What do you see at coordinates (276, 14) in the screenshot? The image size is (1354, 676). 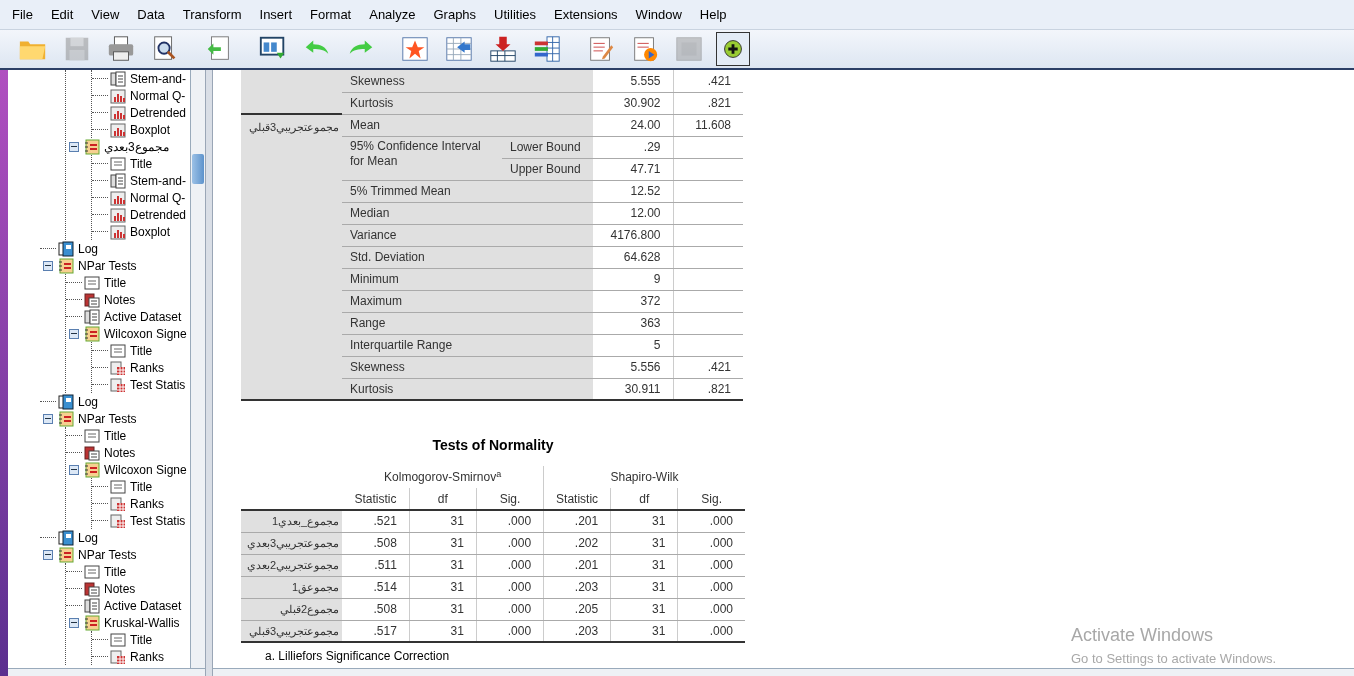 I see `menu-item: Insert` at bounding box center [276, 14].